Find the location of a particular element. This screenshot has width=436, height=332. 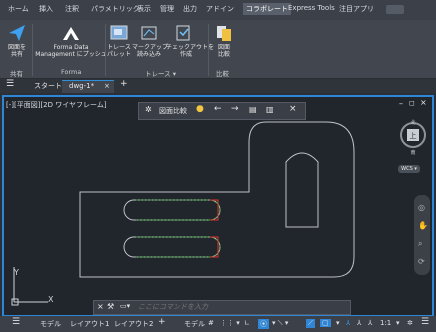

orbit-icon: ⟳ is located at coordinates (421, 261).